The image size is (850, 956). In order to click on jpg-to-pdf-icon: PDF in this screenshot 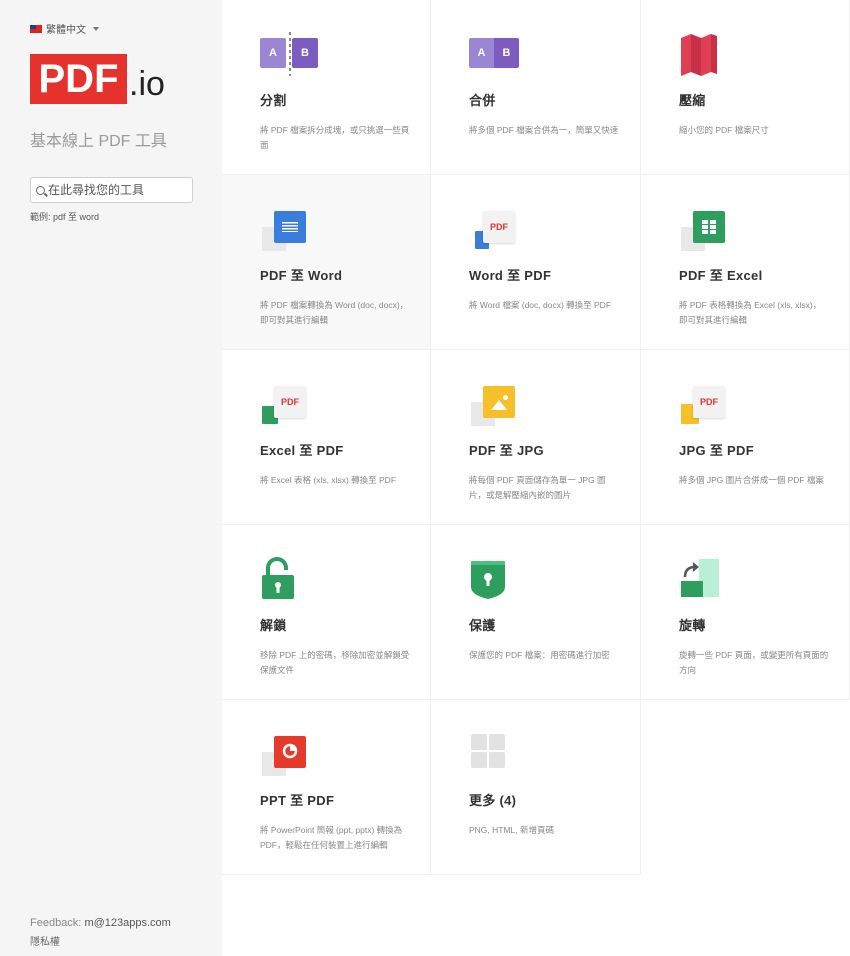, I will do `click(703, 404)`.